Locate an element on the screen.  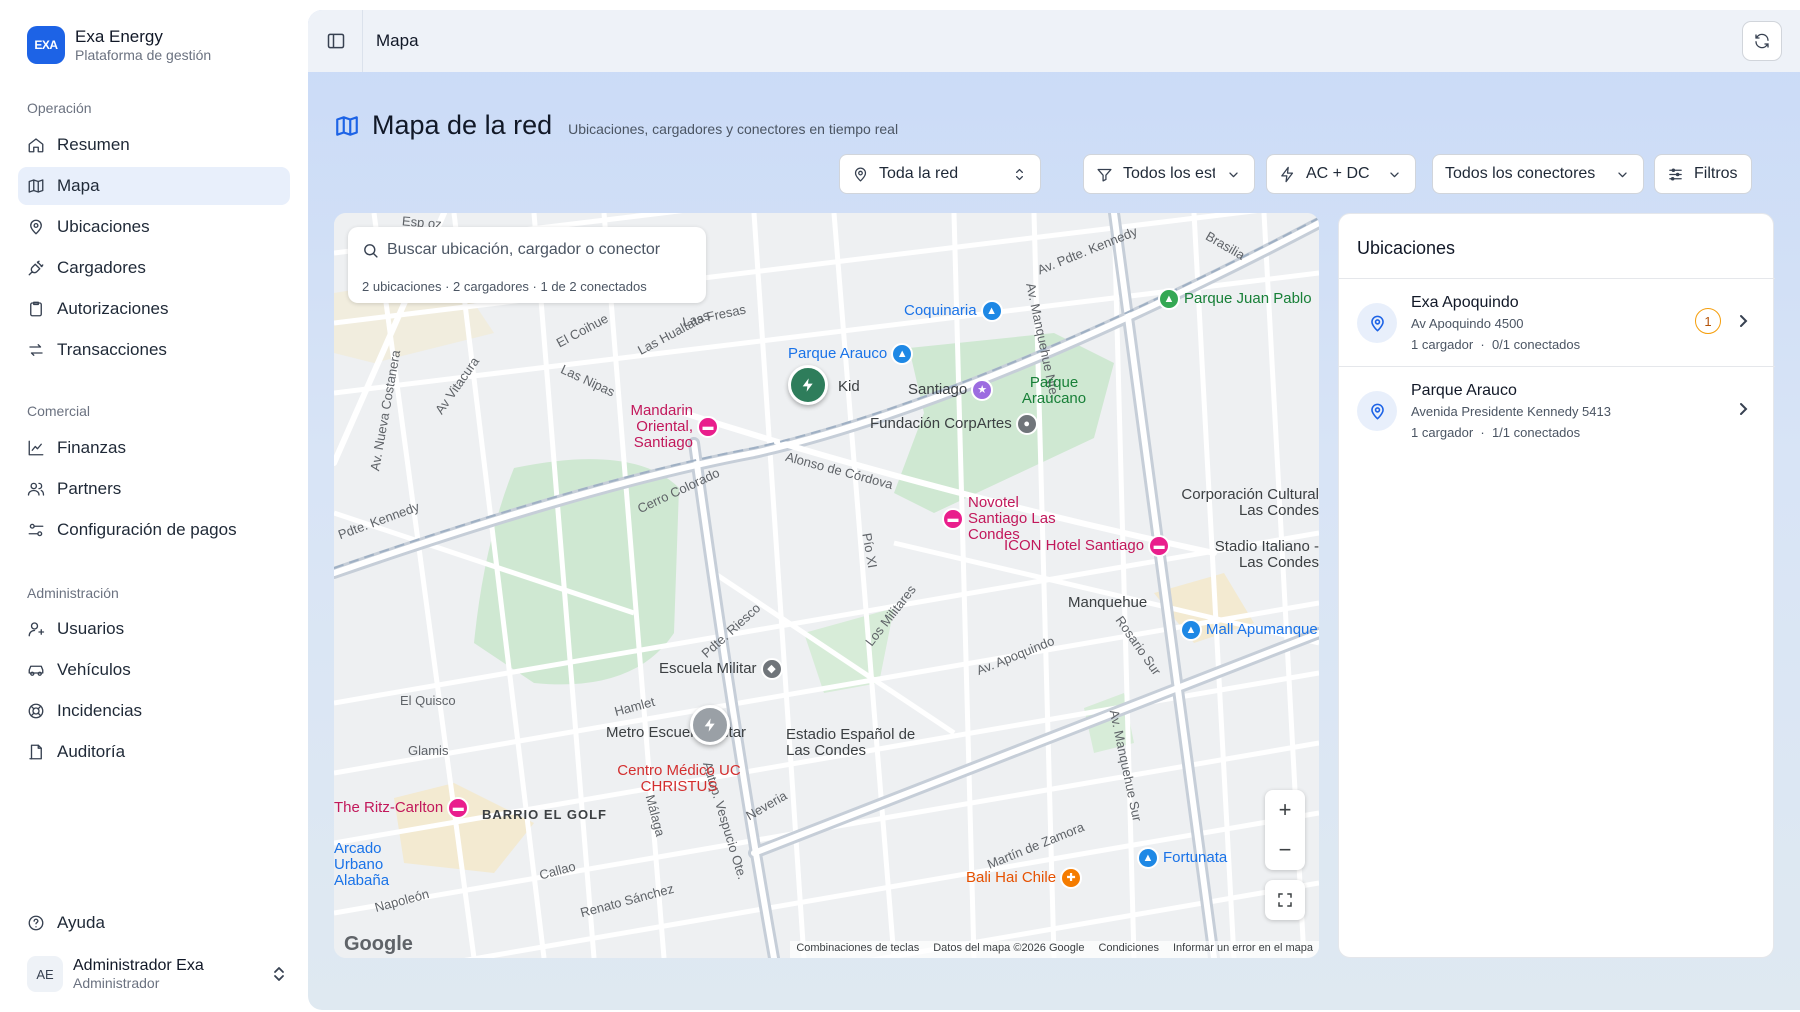
poi-label: Santiago is located at coordinates (938, 389).